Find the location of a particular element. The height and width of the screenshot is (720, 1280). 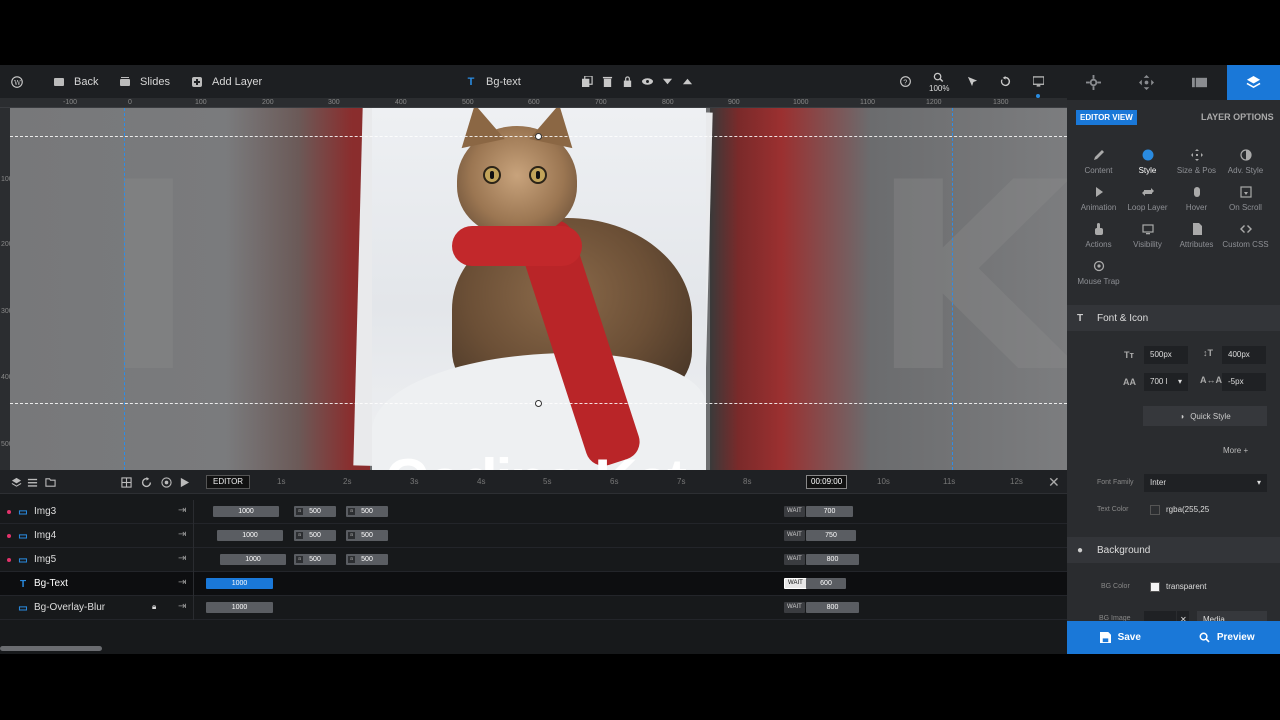

animation-bar-out: 600 is located at coordinates (826, 583).